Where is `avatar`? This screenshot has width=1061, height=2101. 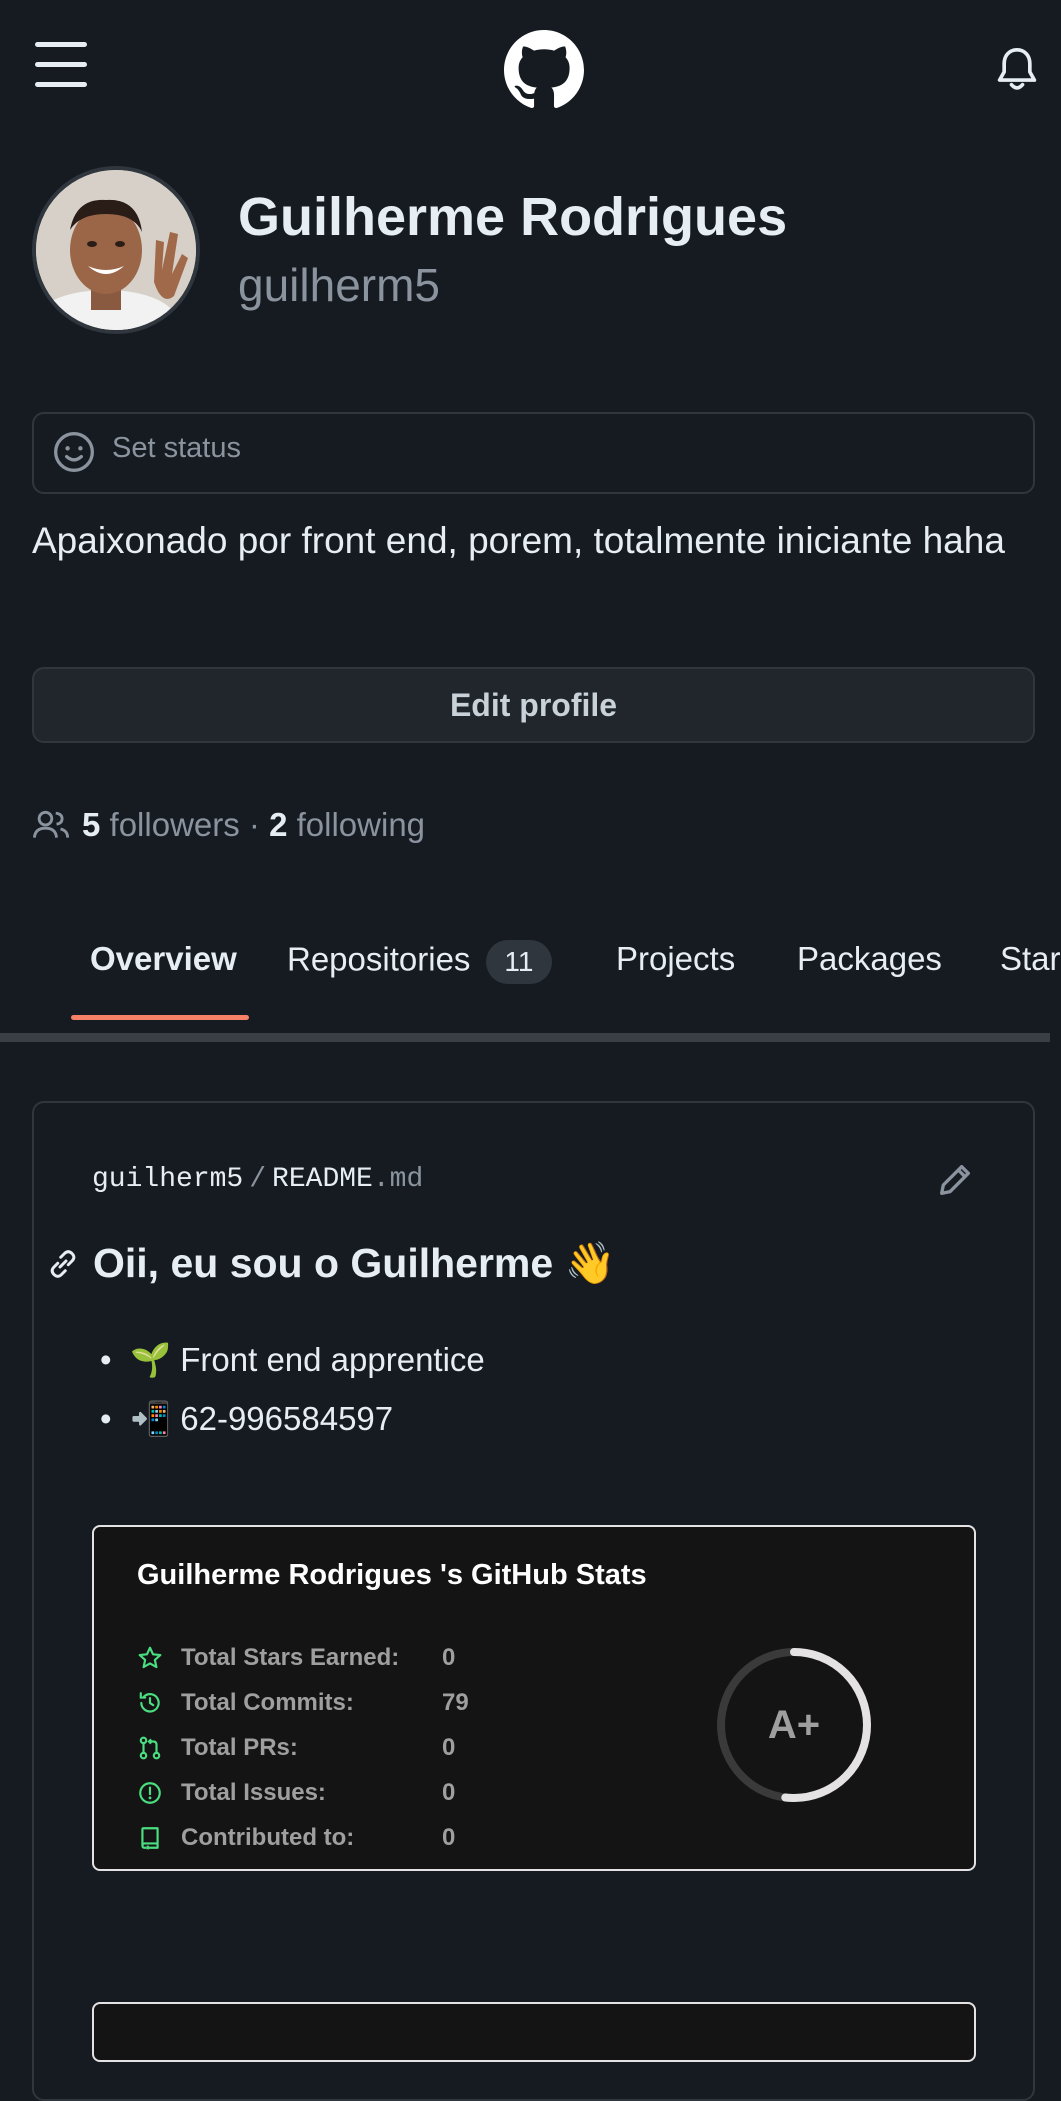 avatar is located at coordinates (116, 250).